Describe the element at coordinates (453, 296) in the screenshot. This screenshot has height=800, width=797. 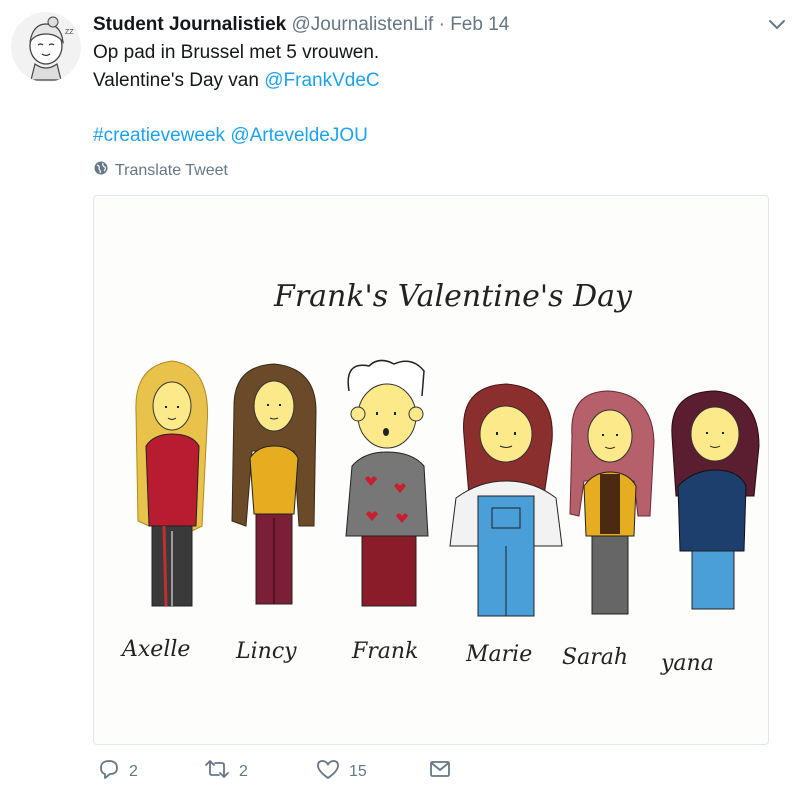
I see `drawing-title: Frank's Valentine's Day` at that location.